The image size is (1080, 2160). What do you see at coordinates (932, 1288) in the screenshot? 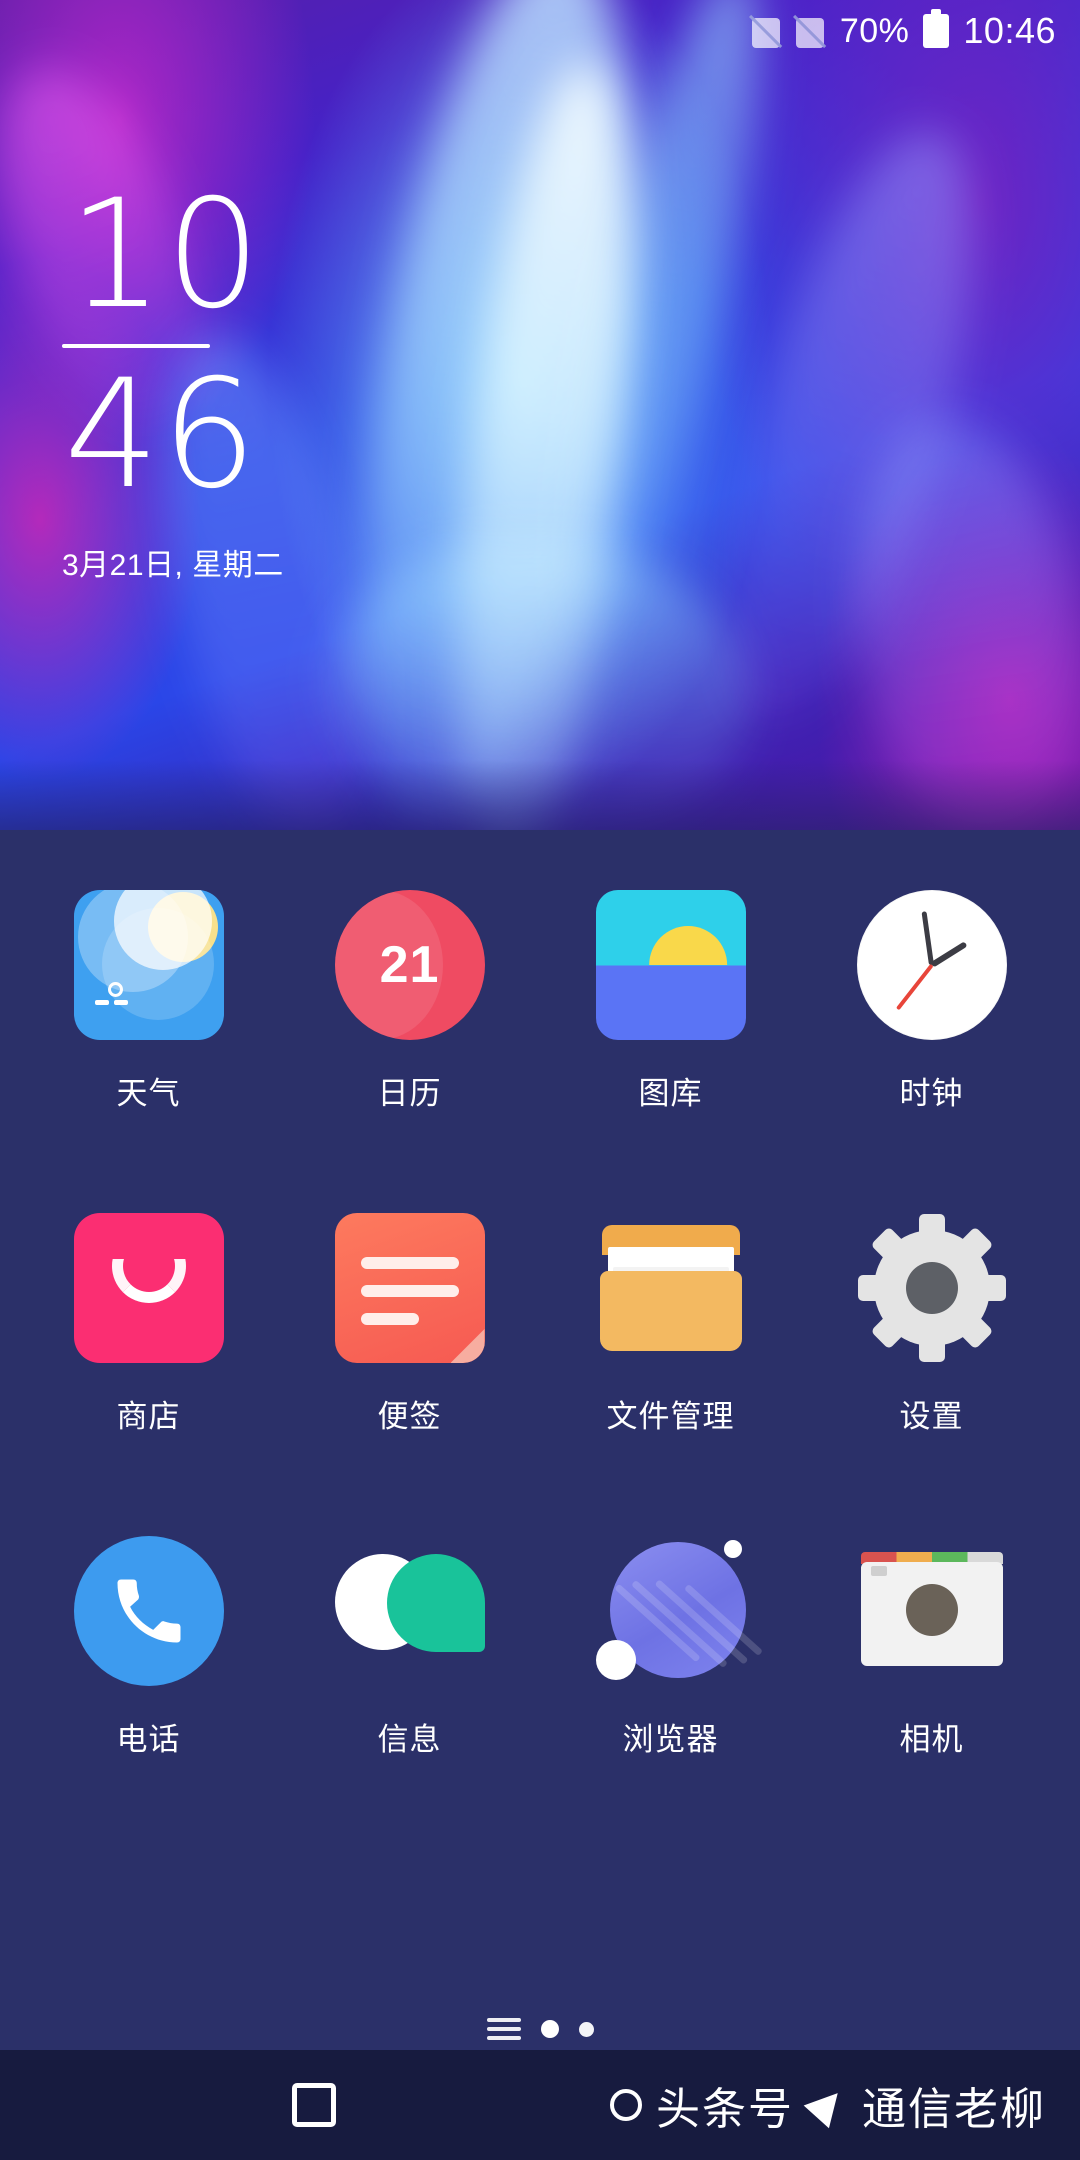
I see `settings-gear-icon` at bounding box center [932, 1288].